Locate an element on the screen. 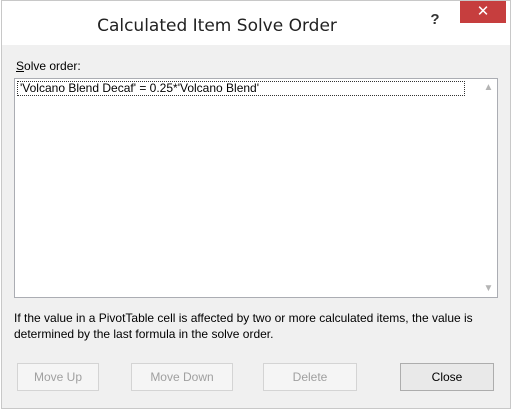 The width and height of the screenshot is (512, 409). help-button: ? is located at coordinates (435, 20).